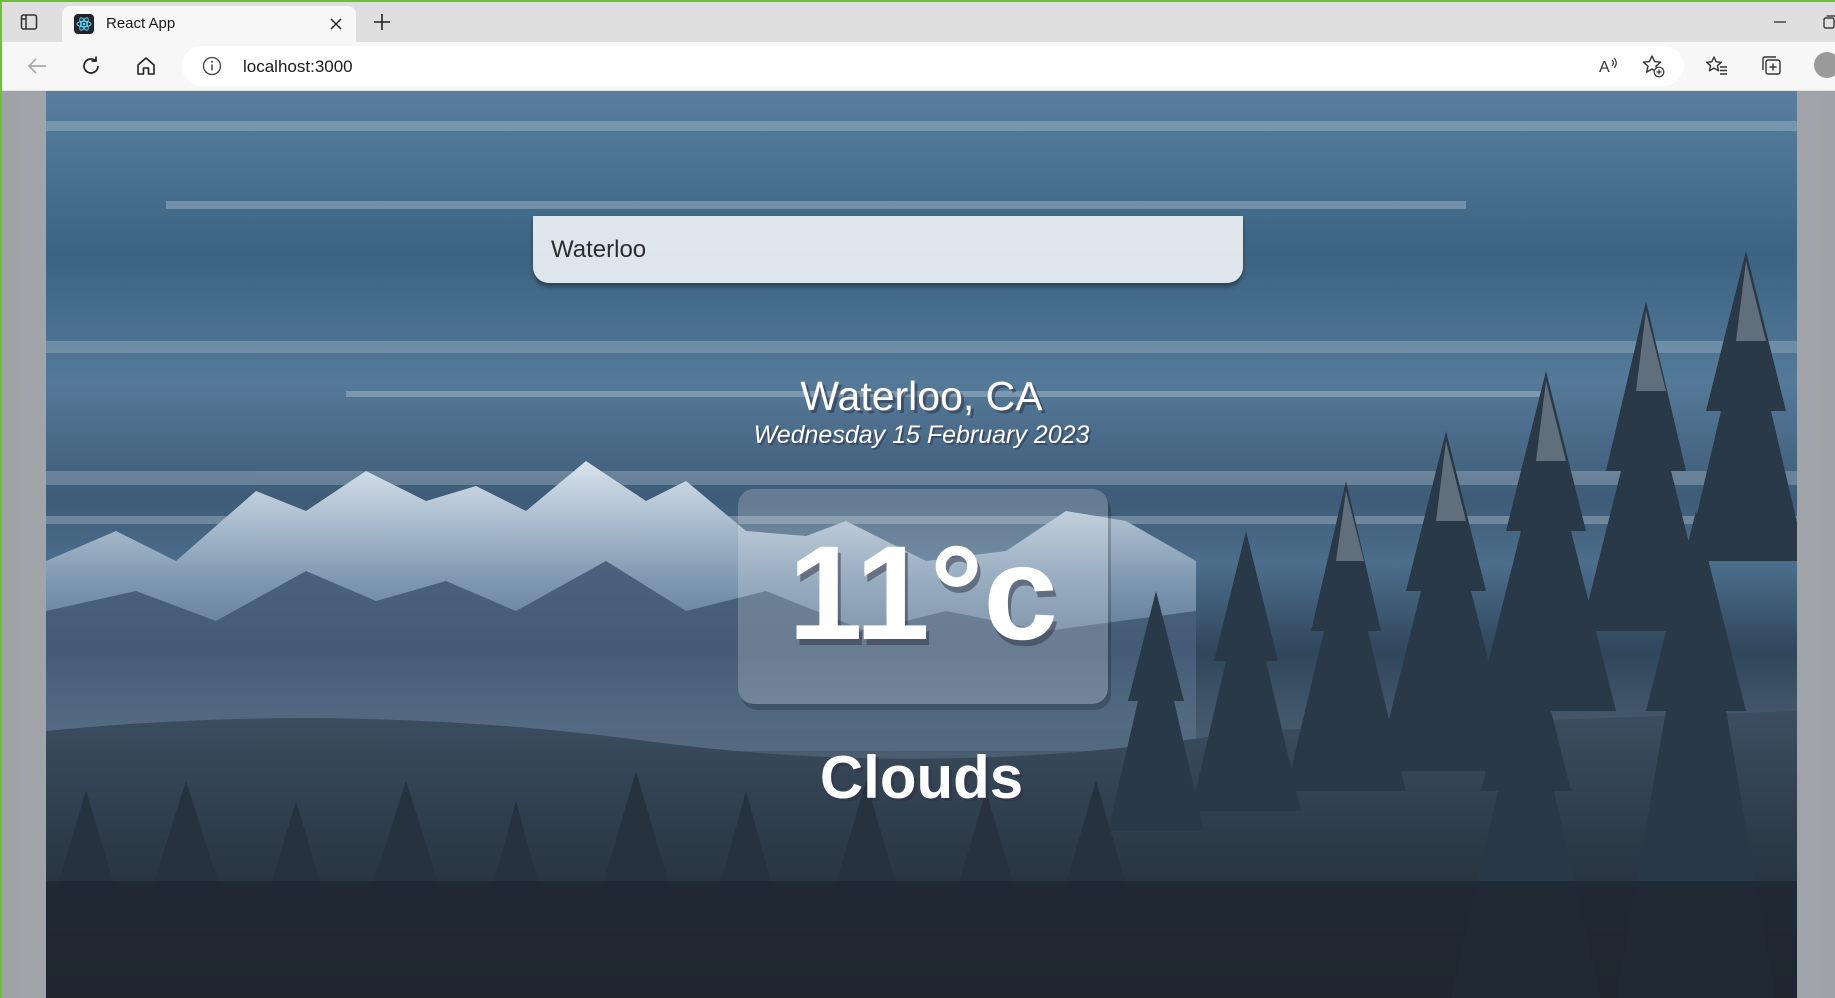  I want to click on temperature-value: 11°c, so click(923, 593).